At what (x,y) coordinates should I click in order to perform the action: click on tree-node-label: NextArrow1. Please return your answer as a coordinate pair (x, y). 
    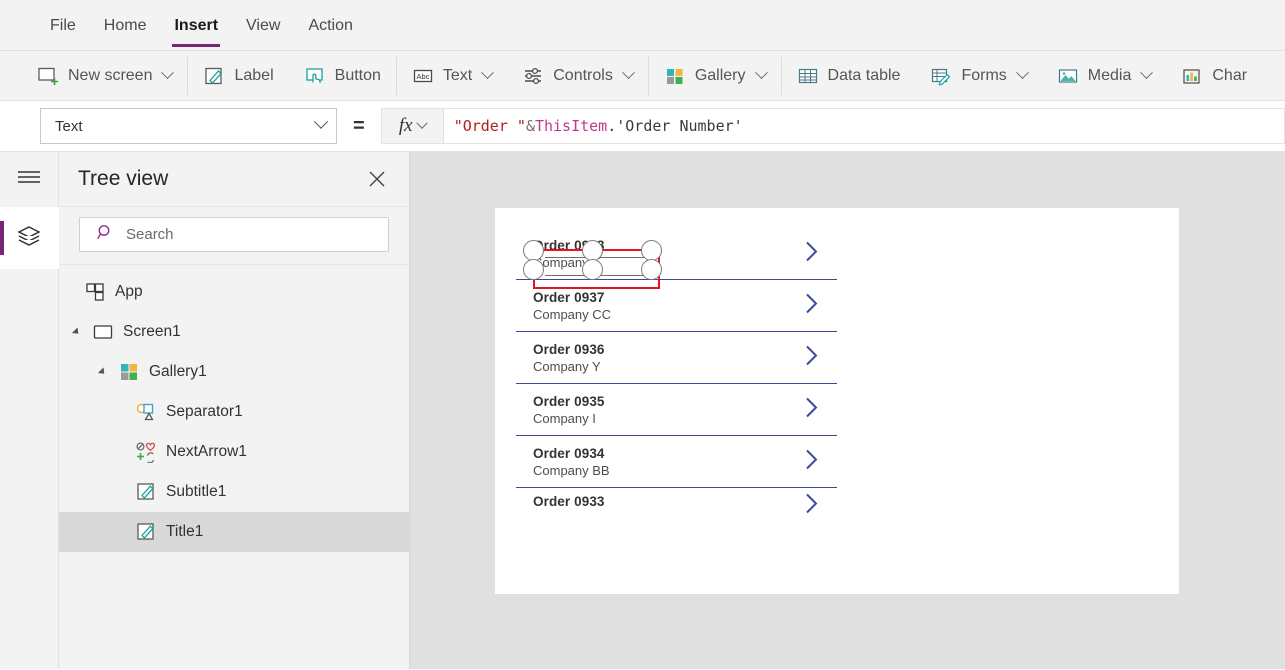
    Looking at the image, I should click on (206, 451).